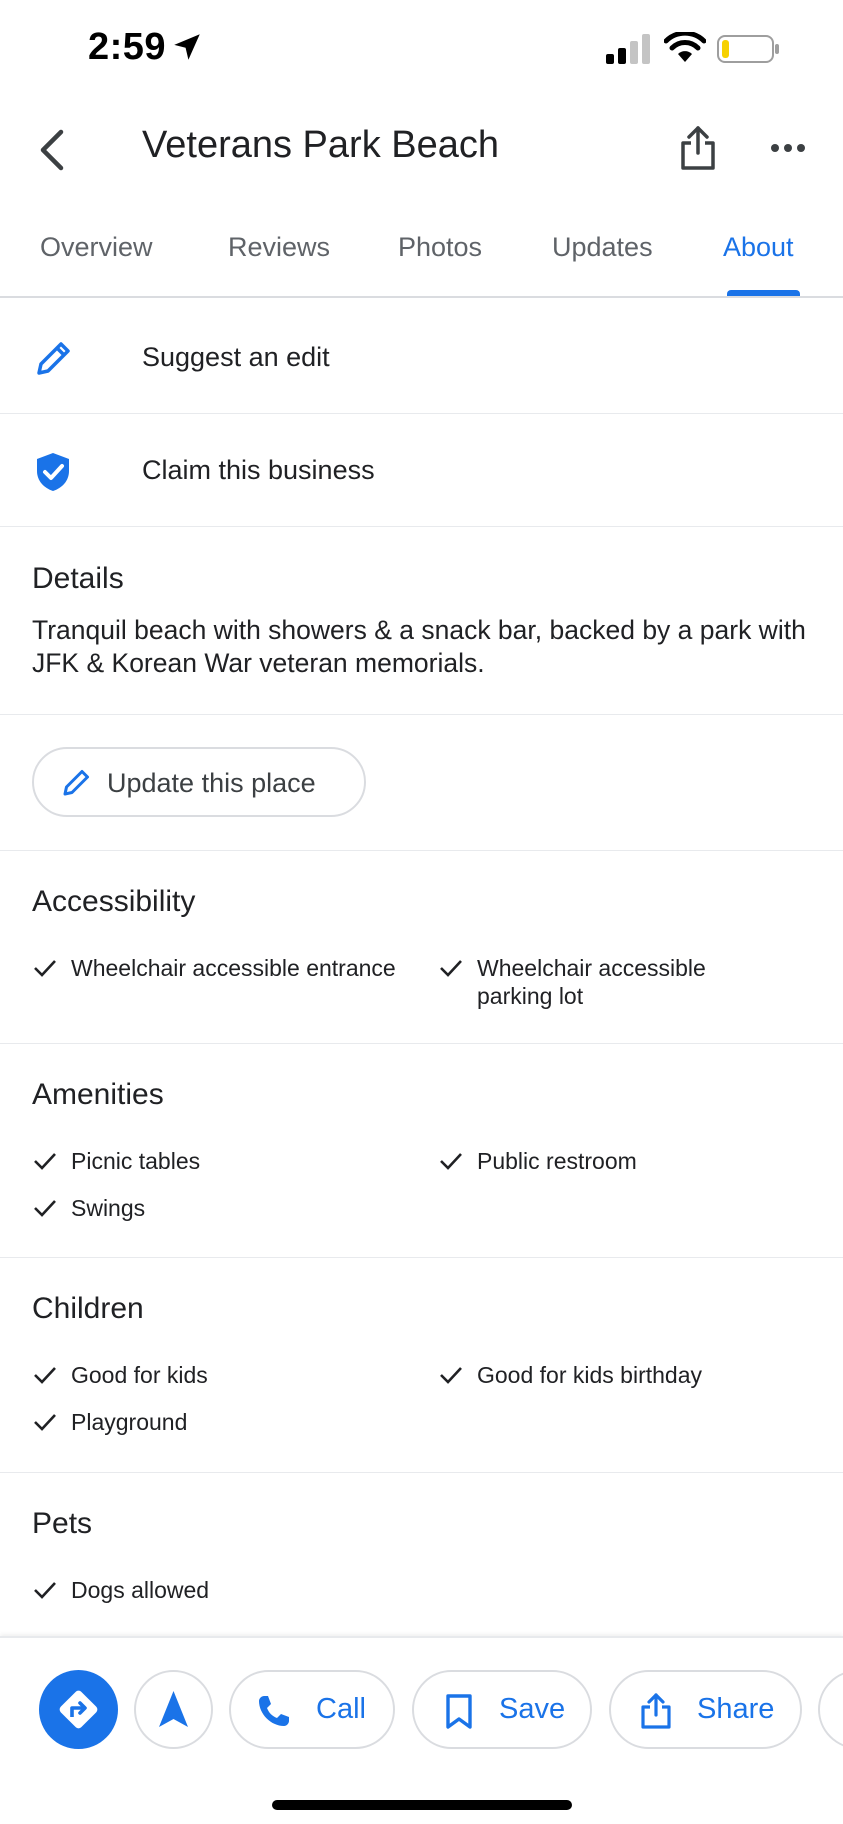  What do you see at coordinates (114, 901) in the screenshot?
I see `accessibility-title: Accessibility` at bounding box center [114, 901].